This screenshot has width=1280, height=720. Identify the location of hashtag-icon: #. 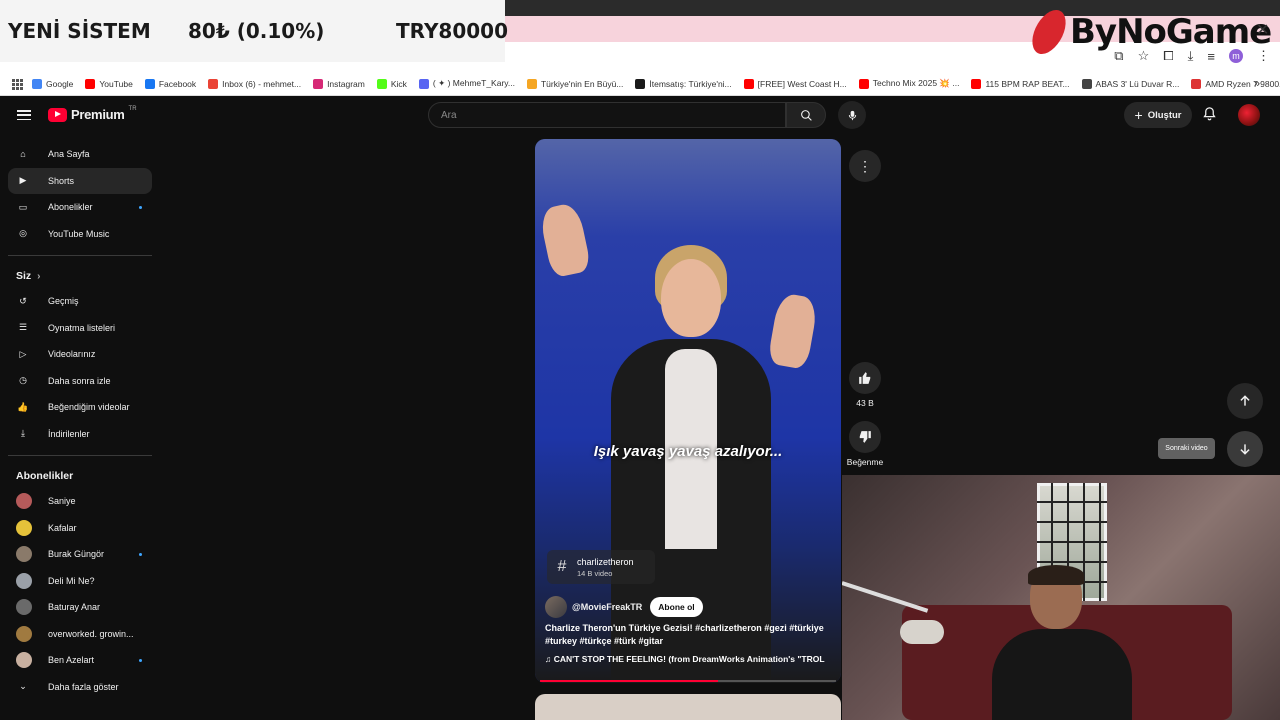
(562, 566).